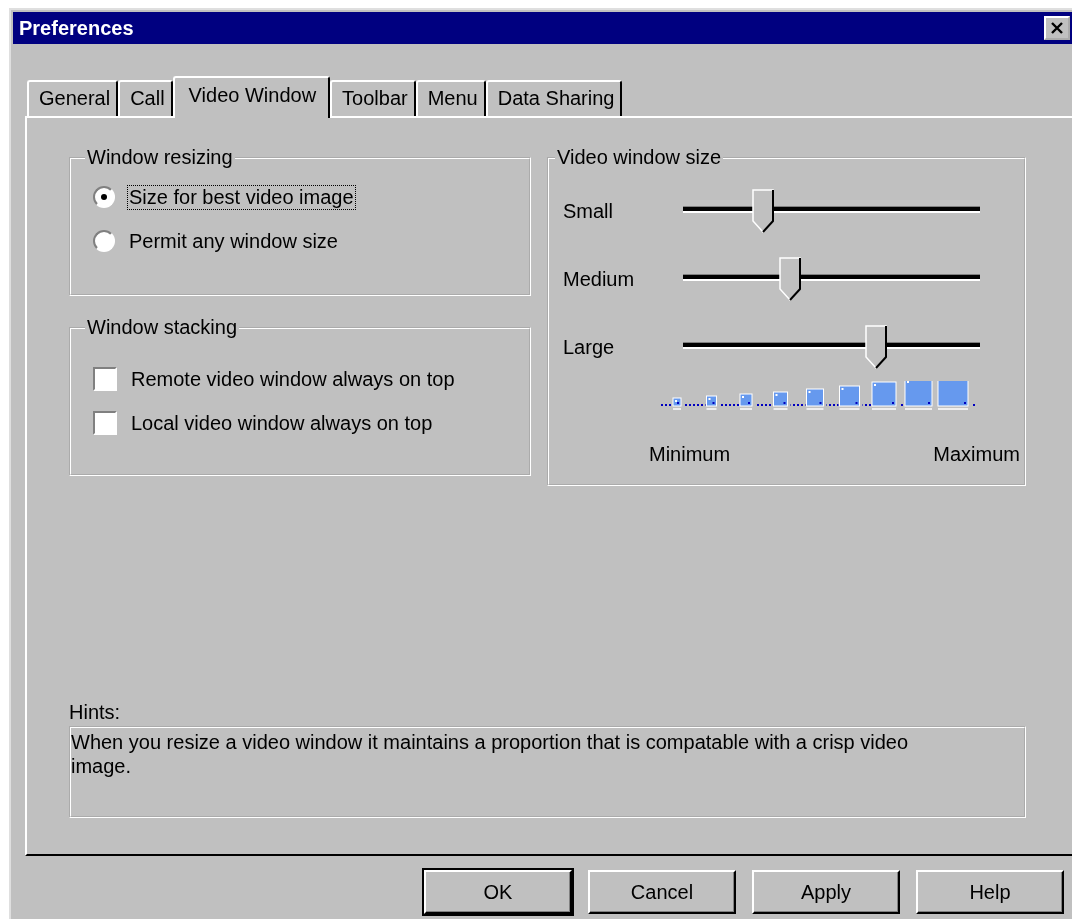  Describe the element at coordinates (233, 241) in the screenshot. I see `radio-label: Permit any window size` at that location.